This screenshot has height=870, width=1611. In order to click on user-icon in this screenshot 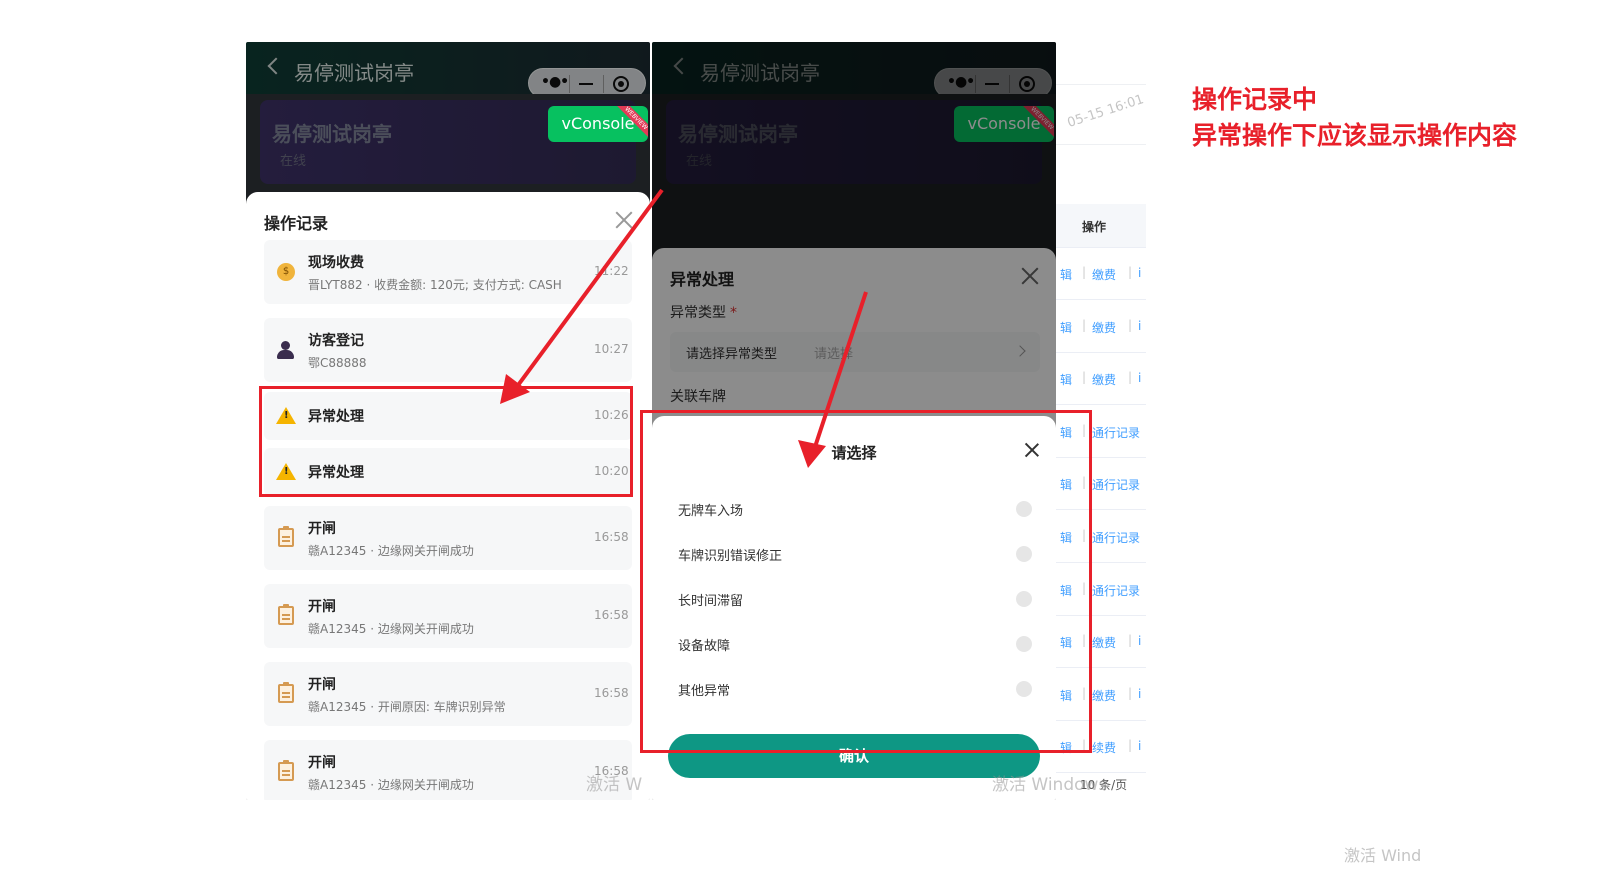, I will do `click(286, 350)`.